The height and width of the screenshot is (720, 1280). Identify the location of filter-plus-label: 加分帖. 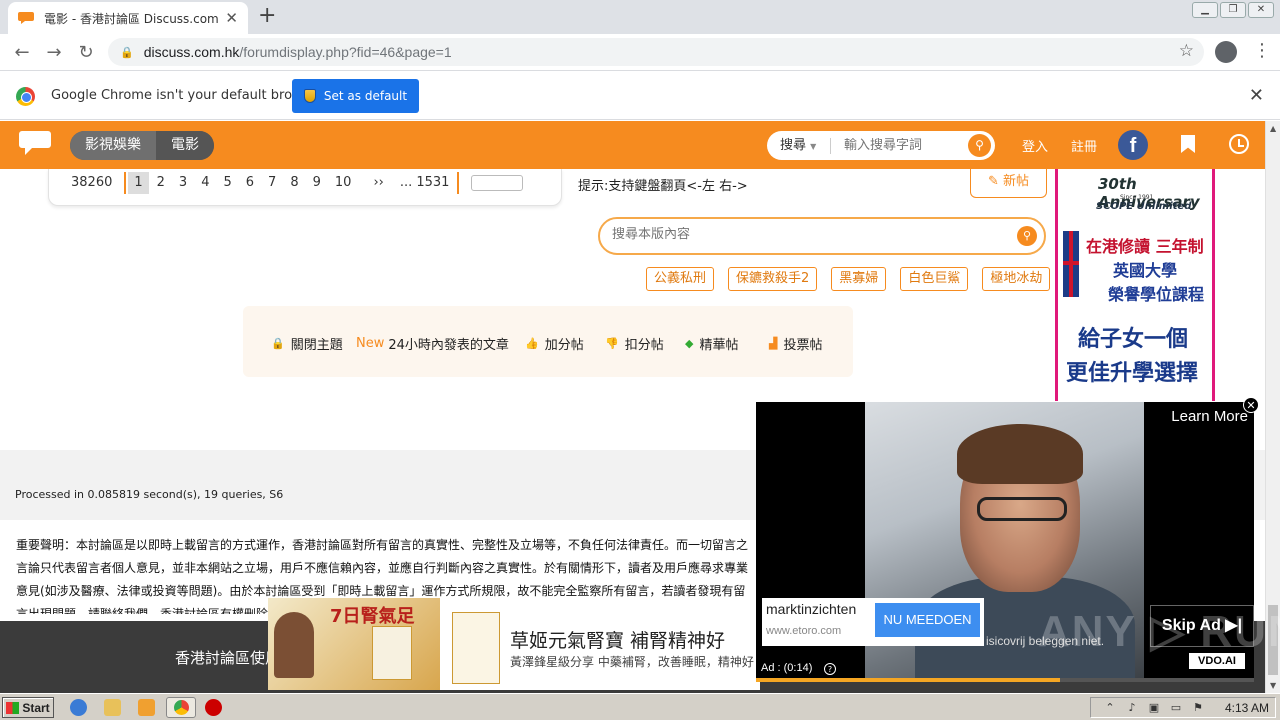
(564, 345).